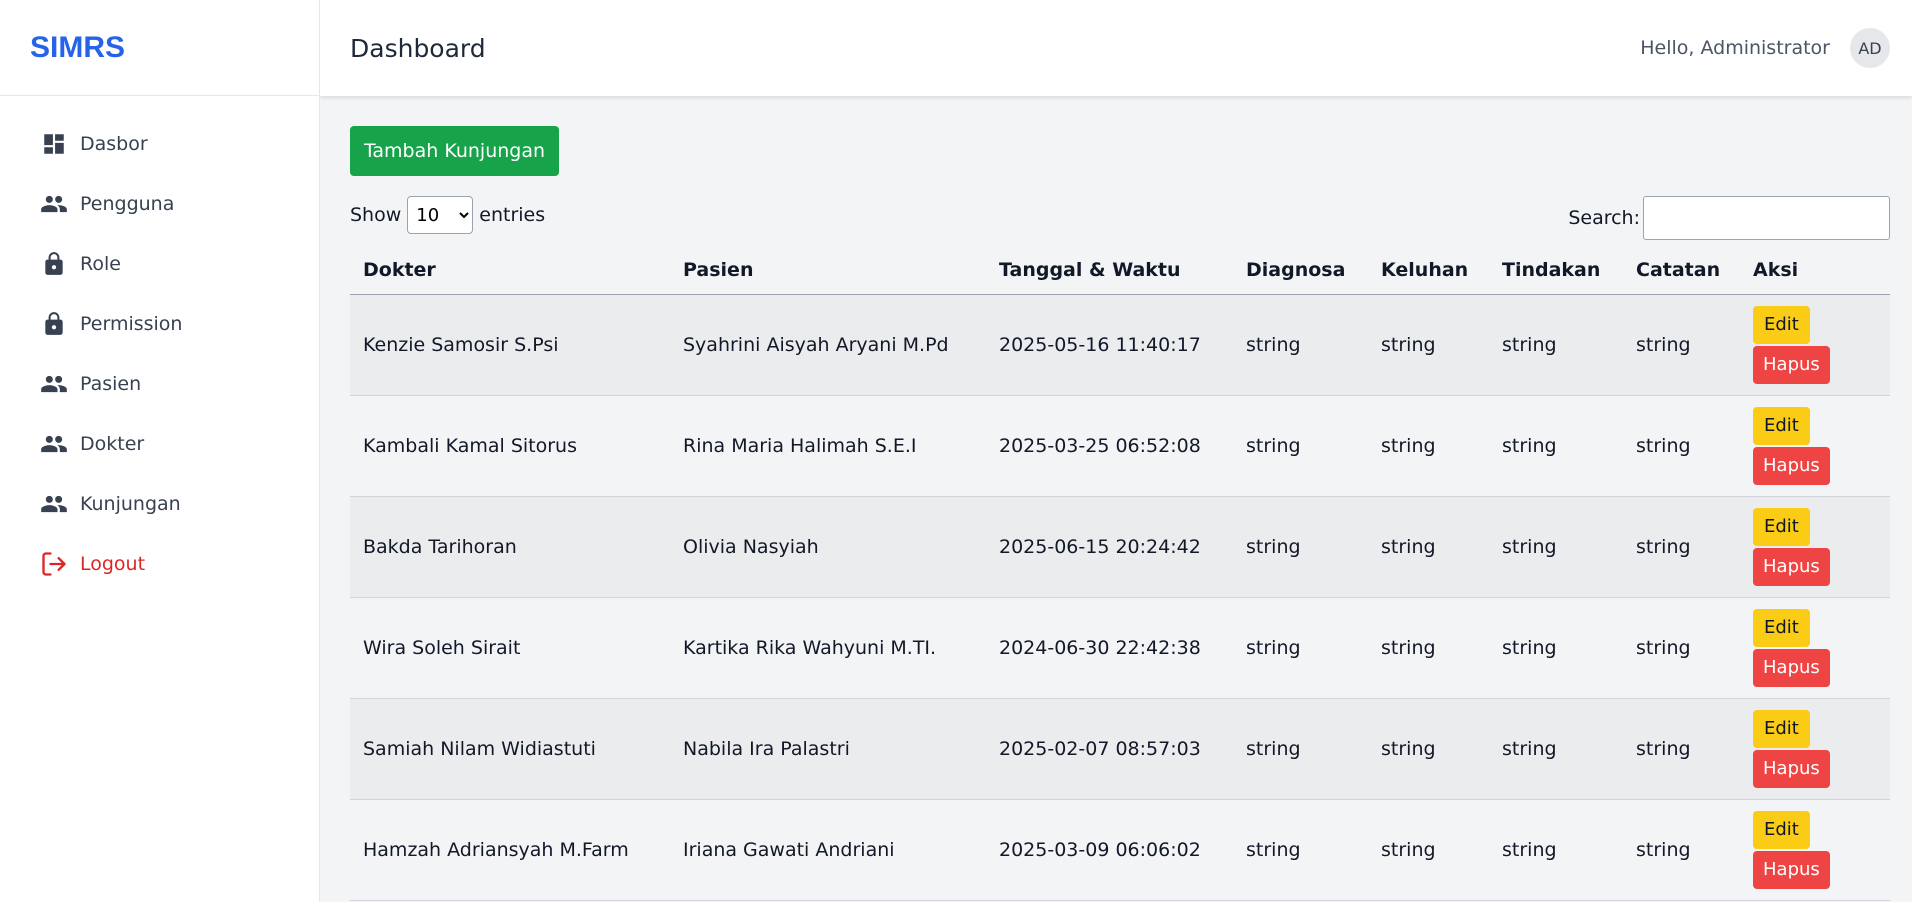 The height and width of the screenshot is (902, 1912). Describe the element at coordinates (1604, 218) in the screenshot. I see `search-label: Search:` at that location.